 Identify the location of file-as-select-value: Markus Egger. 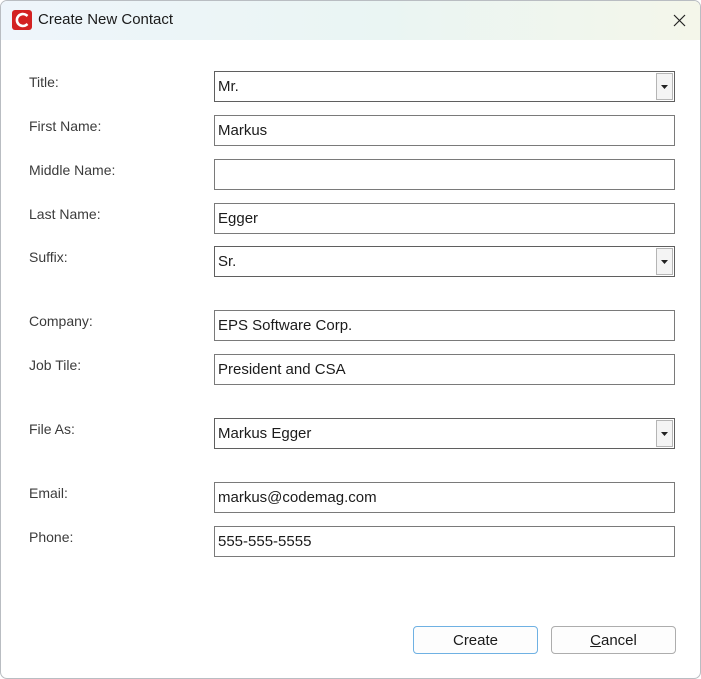
(265, 433).